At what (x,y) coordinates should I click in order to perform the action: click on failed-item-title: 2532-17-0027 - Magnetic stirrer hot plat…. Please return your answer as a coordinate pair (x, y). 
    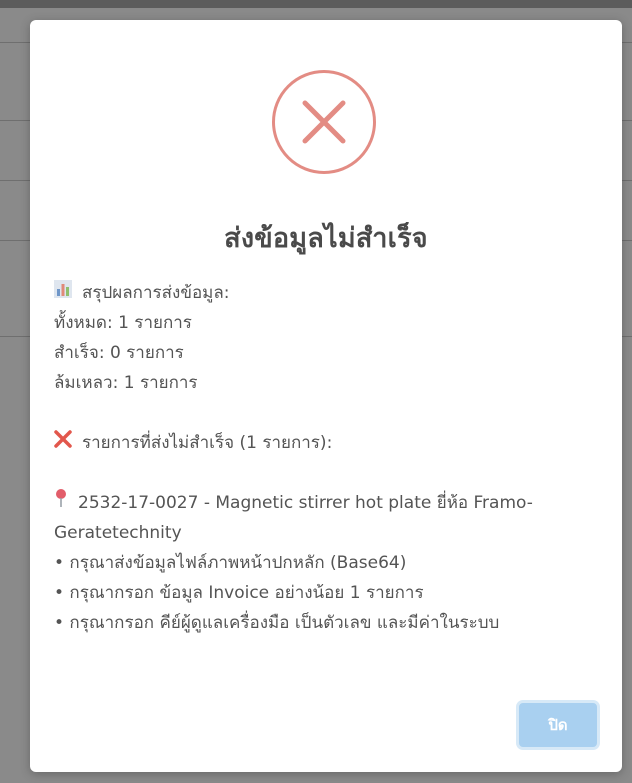
    Looking at the image, I should click on (293, 518).